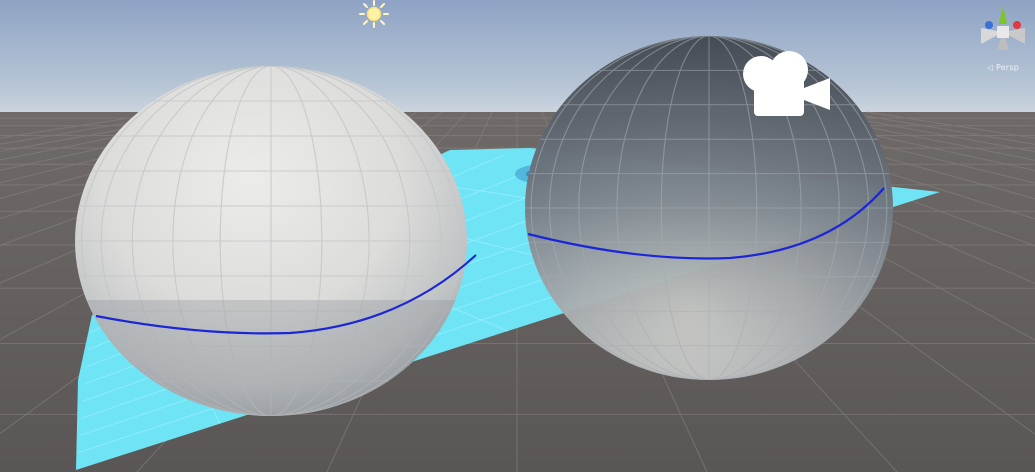 The width and height of the screenshot is (1035, 472). Describe the element at coordinates (989, 25) in the screenshot. I see `z-axis-cone` at that location.